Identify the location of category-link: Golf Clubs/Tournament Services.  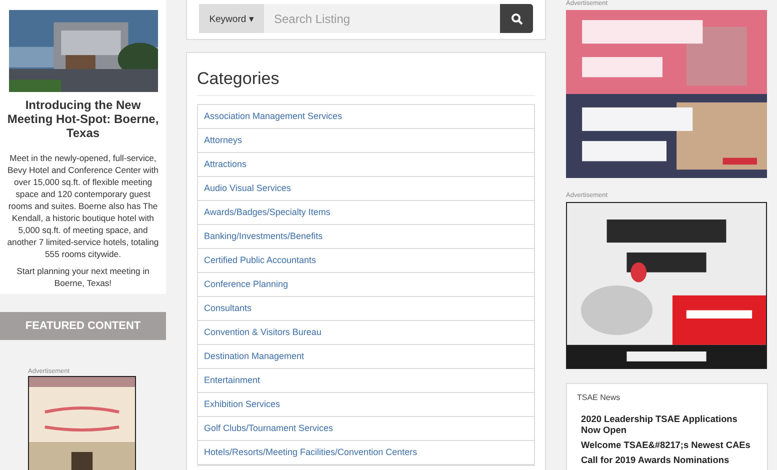
(366, 429).